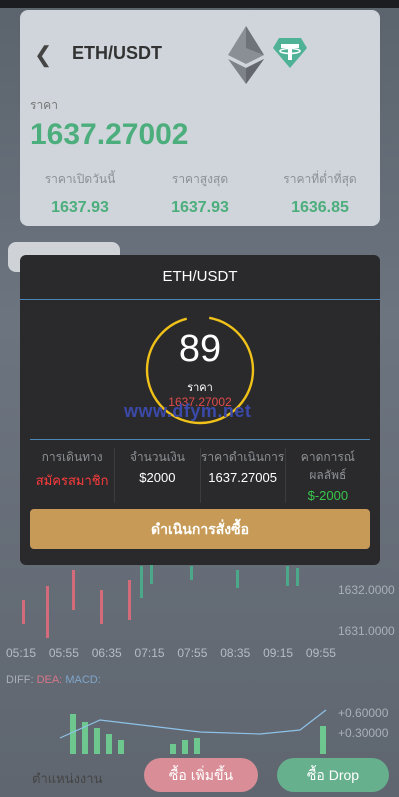 The height and width of the screenshot is (797, 399). Describe the element at coordinates (43, 55) in the screenshot. I see `back-arrow-icon: ❮` at that location.